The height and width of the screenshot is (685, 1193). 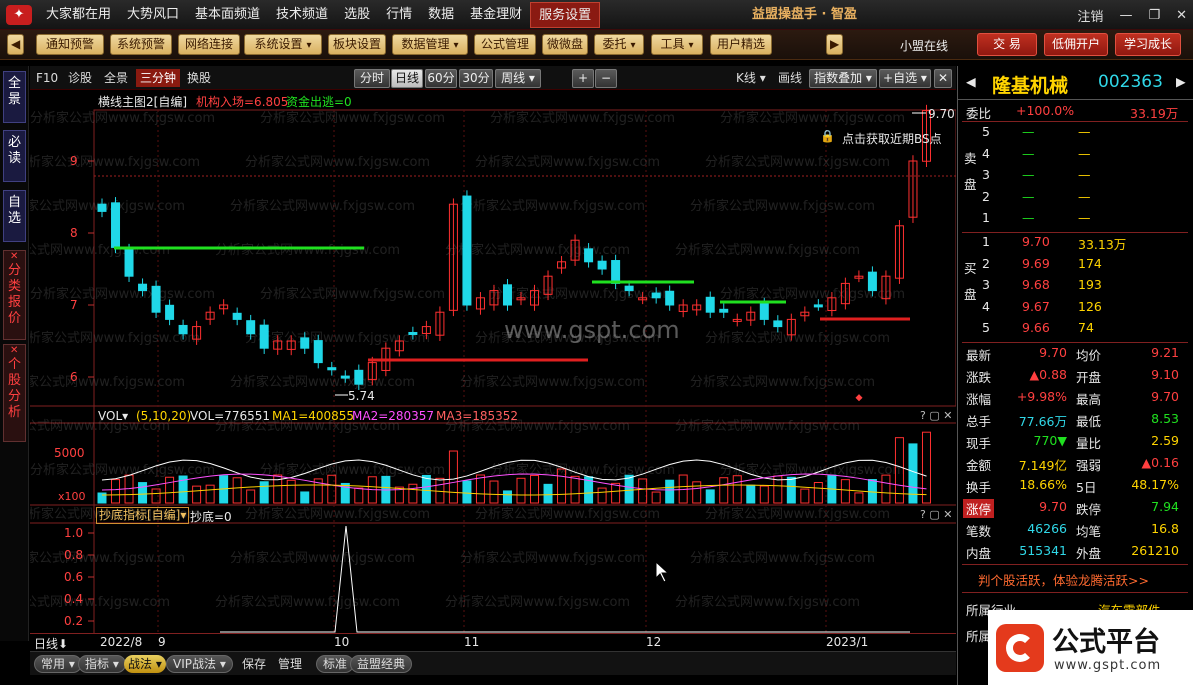 I want to click on sell-level-5: 5, so click(x=986, y=131).